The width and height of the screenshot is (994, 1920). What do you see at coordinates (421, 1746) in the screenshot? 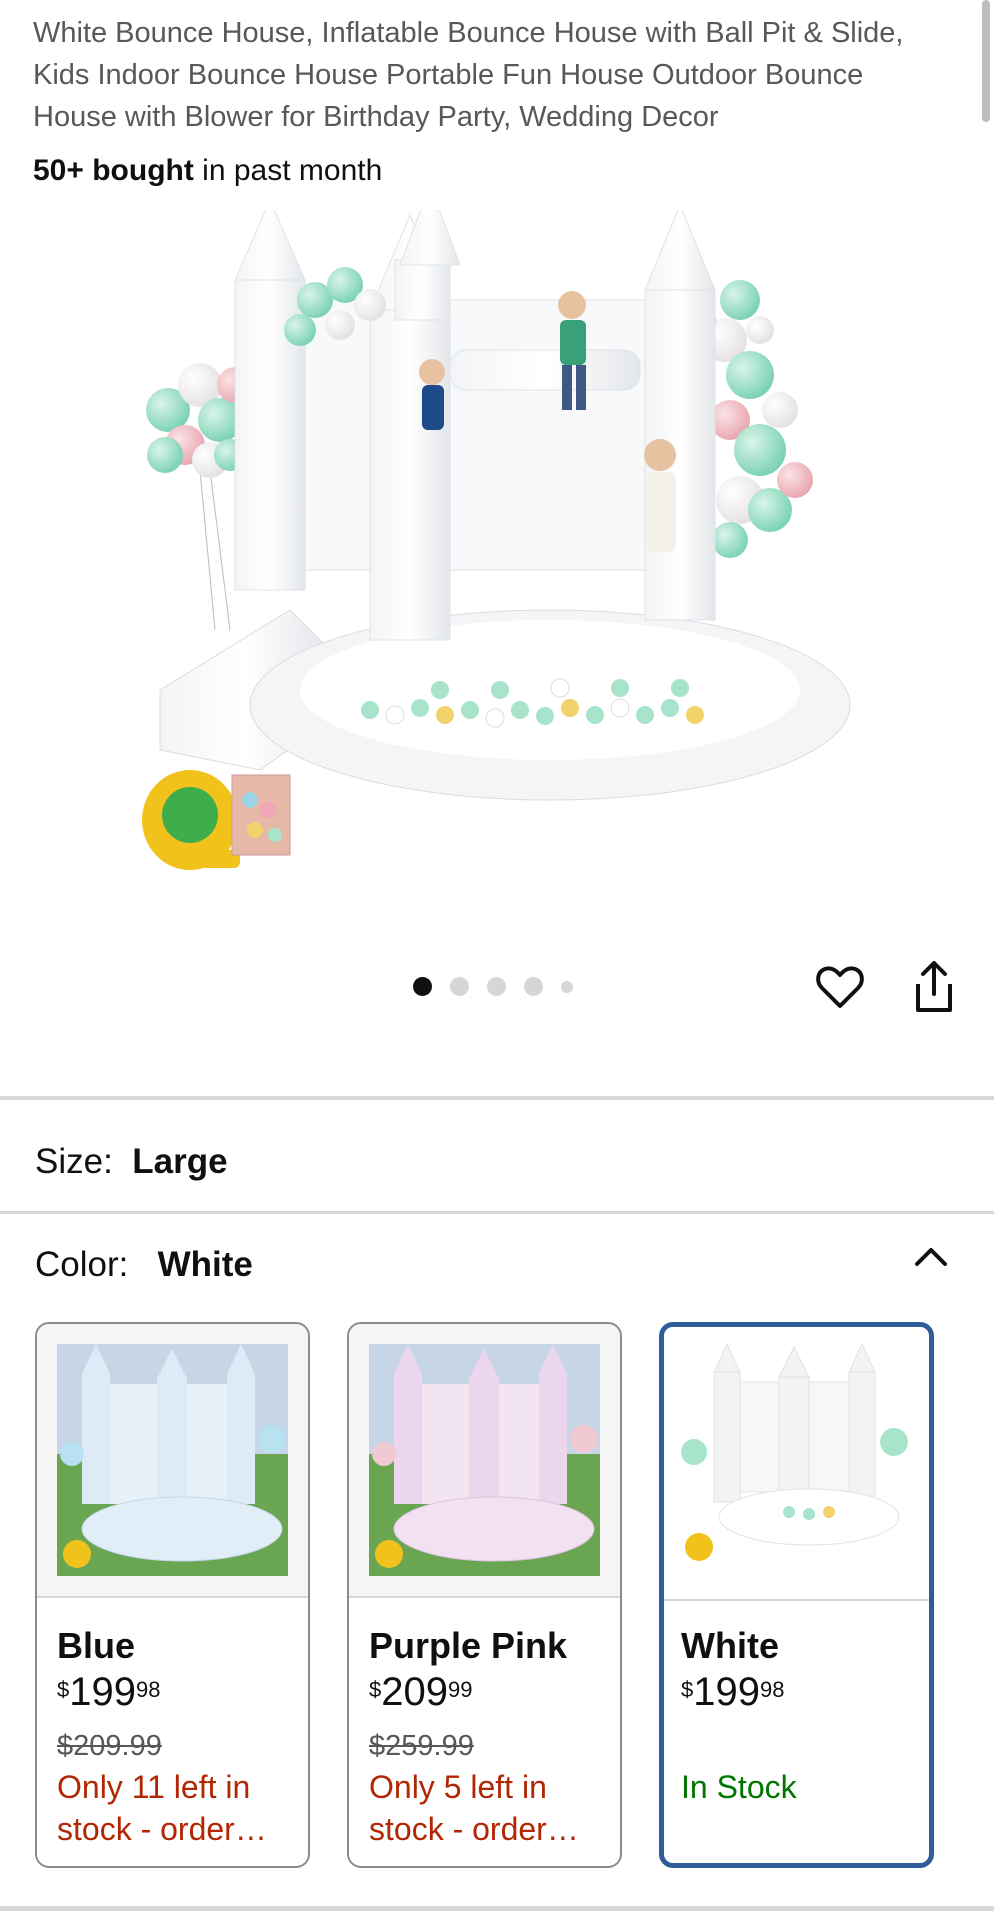
I see `was-price: $259.99` at bounding box center [421, 1746].